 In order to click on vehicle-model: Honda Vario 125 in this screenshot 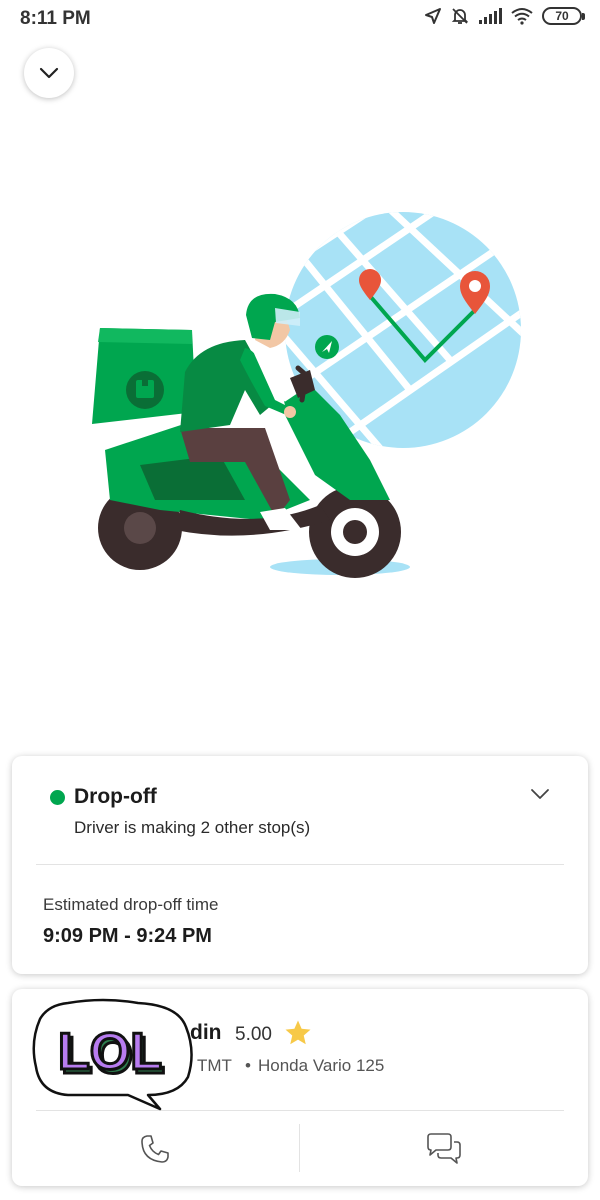, I will do `click(321, 1065)`.